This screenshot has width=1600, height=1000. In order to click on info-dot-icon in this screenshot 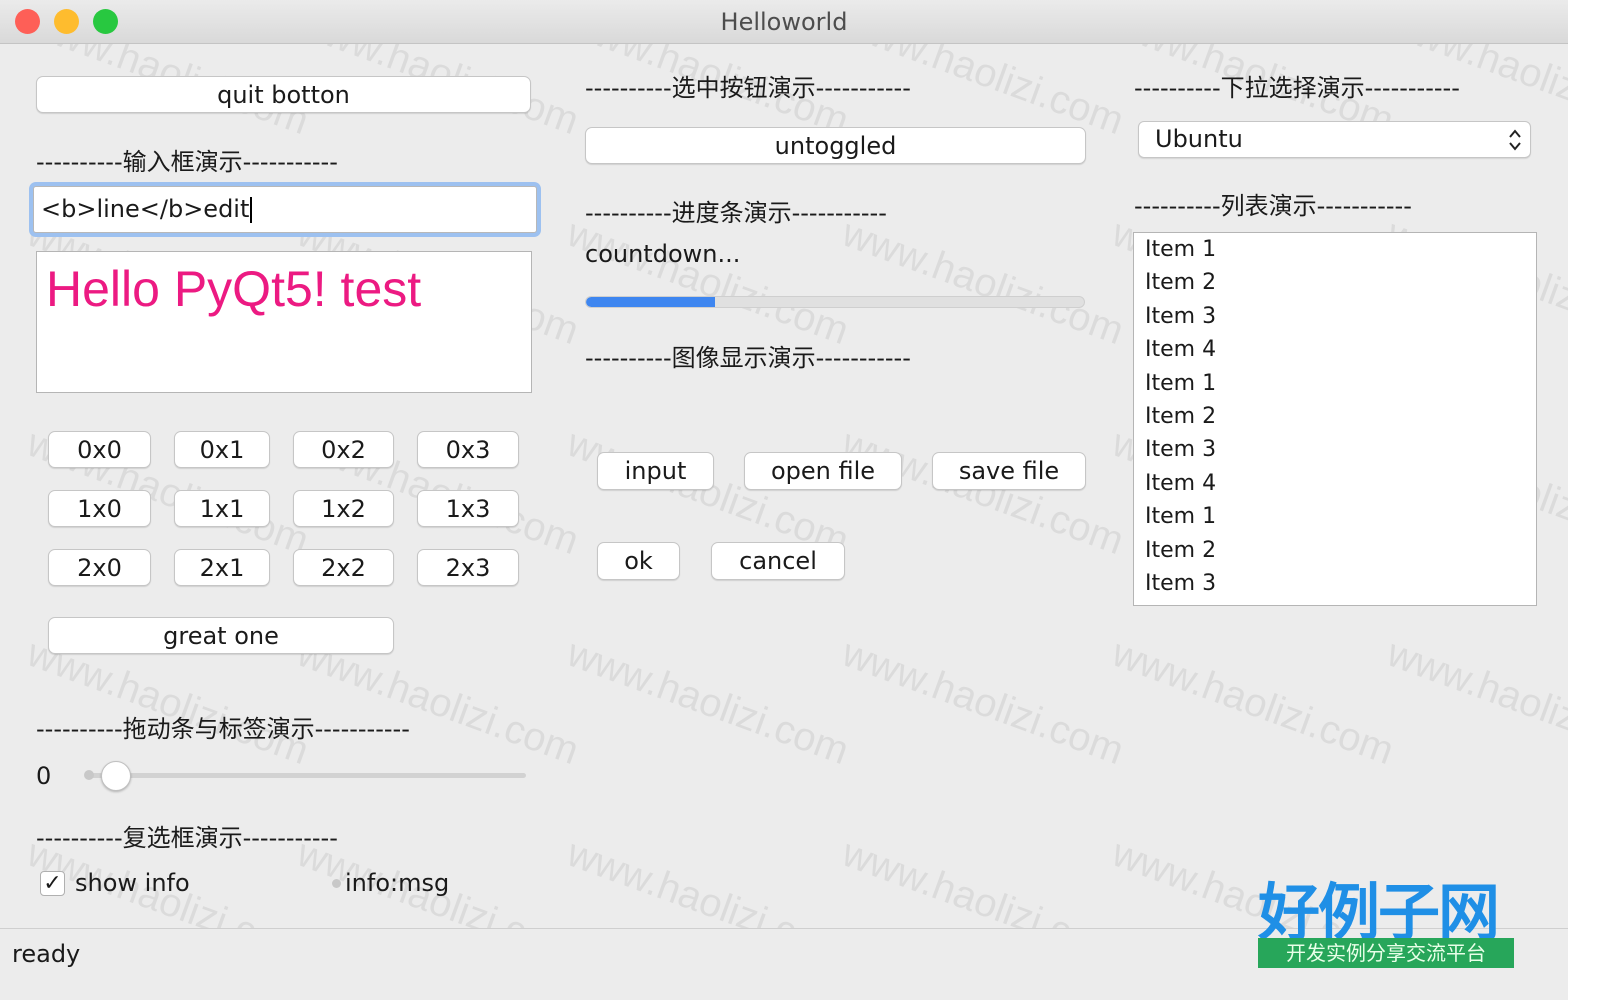, I will do `click(336, 883)`.